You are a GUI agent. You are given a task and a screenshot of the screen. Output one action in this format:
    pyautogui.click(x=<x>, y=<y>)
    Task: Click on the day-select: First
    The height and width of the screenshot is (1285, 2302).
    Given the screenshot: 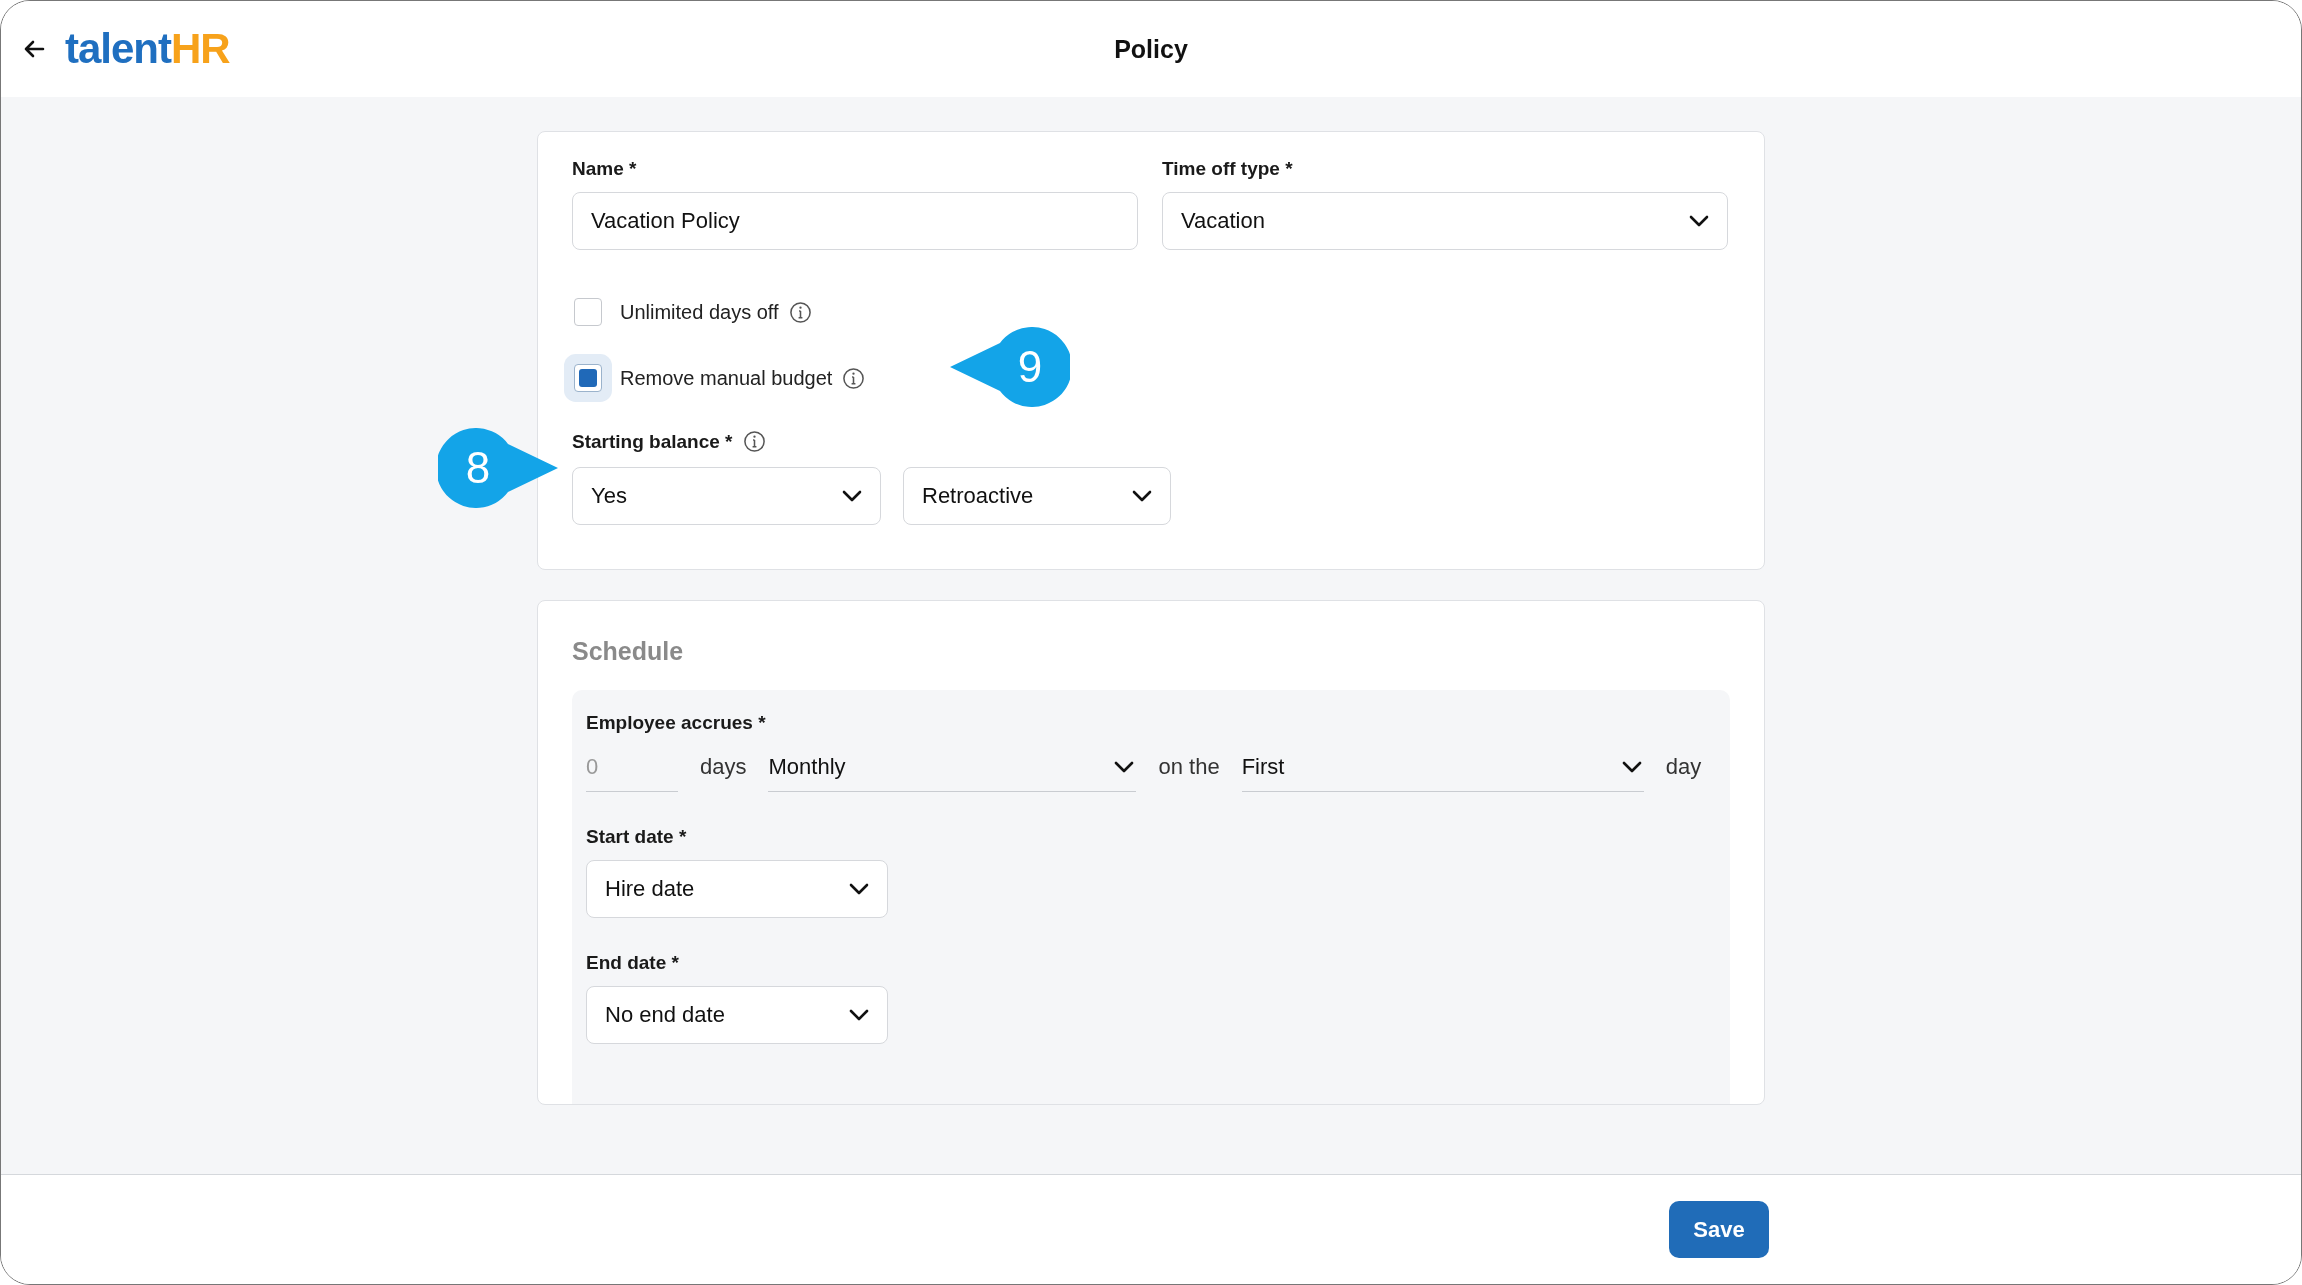 What is the action you would take?
    pyautogui.click(x=1442, y=767)
    